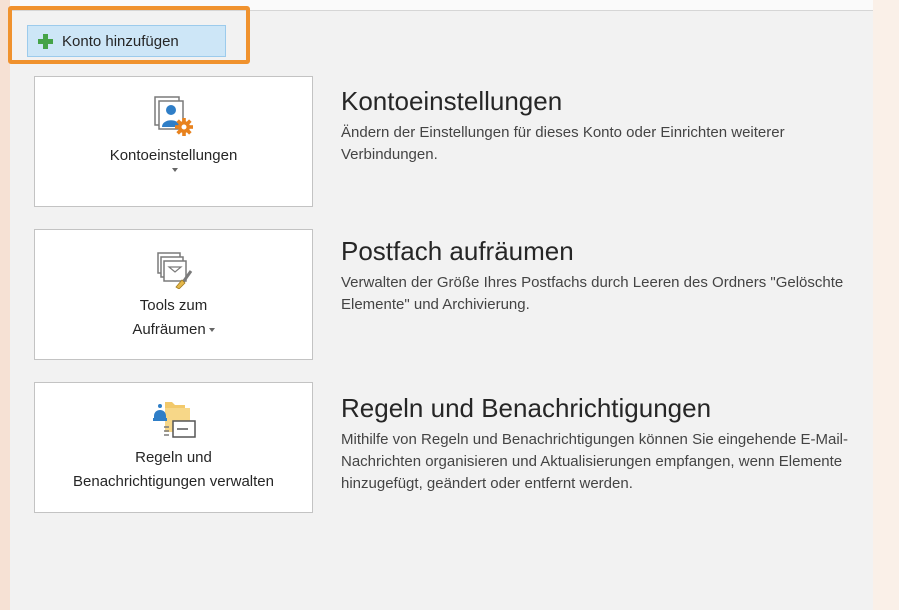 This screenshot has width=899, height=610. I want to click on section-title: Regeln und Benachrichtigungen, so click(526, 408).